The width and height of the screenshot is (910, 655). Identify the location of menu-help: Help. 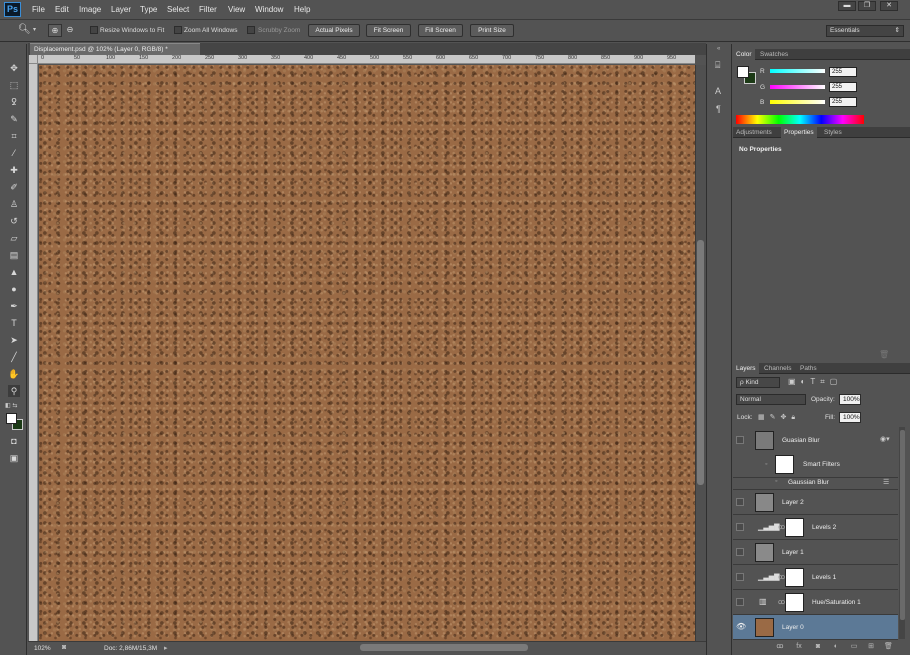
(302, 9).